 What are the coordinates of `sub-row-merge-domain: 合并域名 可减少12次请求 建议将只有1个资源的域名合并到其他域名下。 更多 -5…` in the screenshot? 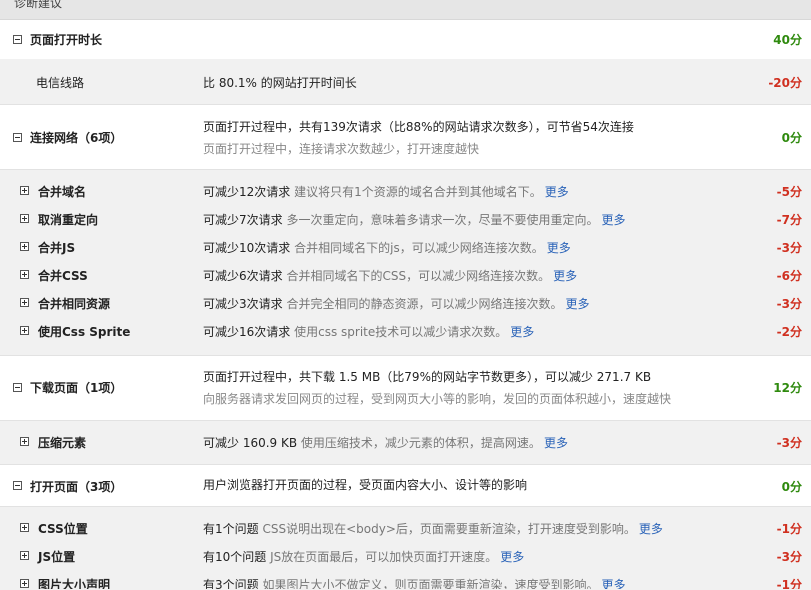 It's located at (405, 190).